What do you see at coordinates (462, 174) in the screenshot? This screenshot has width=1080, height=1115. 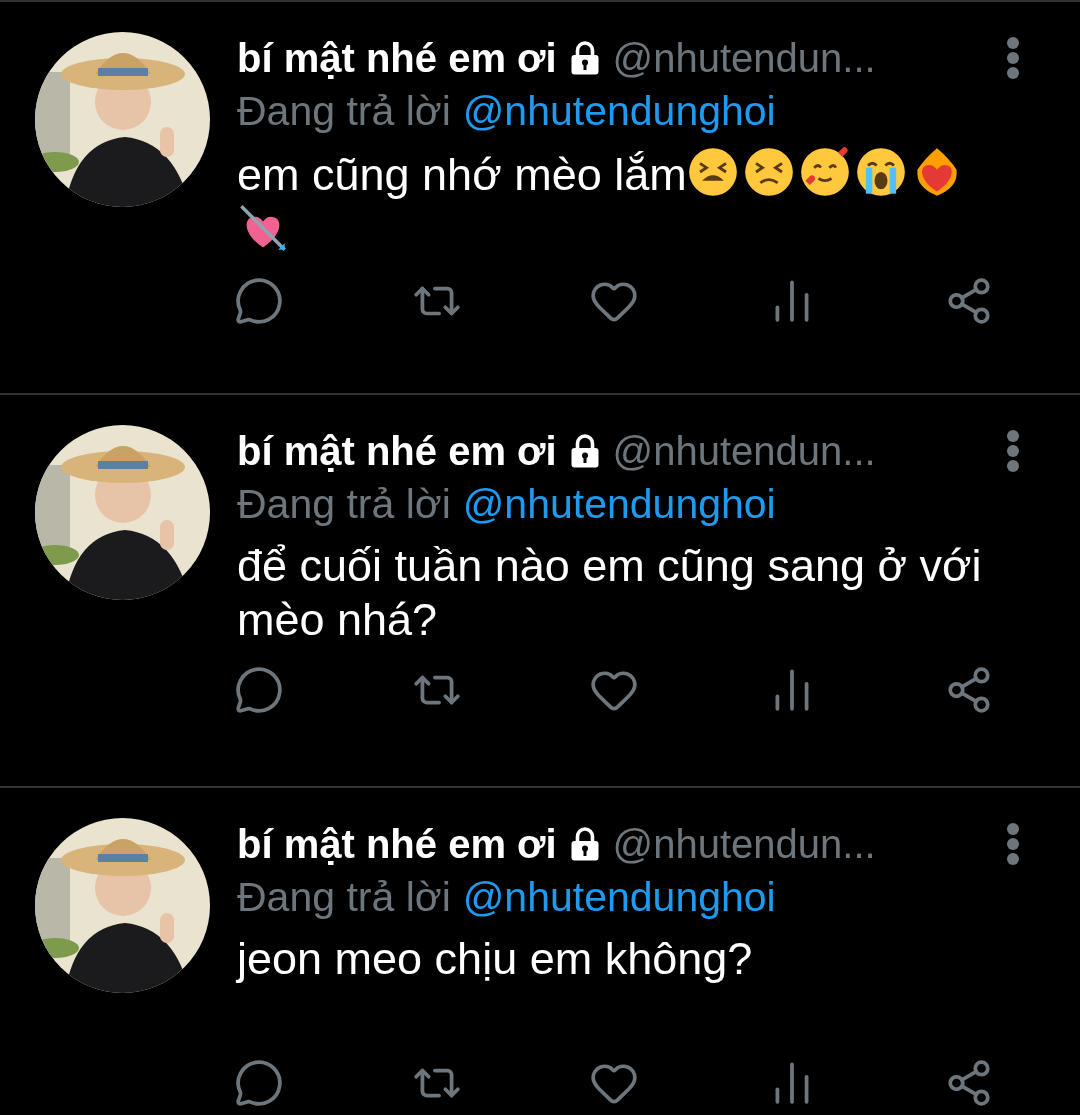 I see `reply-text: em cũng nhớ mèo lắm` at bounding box center [462, 174].